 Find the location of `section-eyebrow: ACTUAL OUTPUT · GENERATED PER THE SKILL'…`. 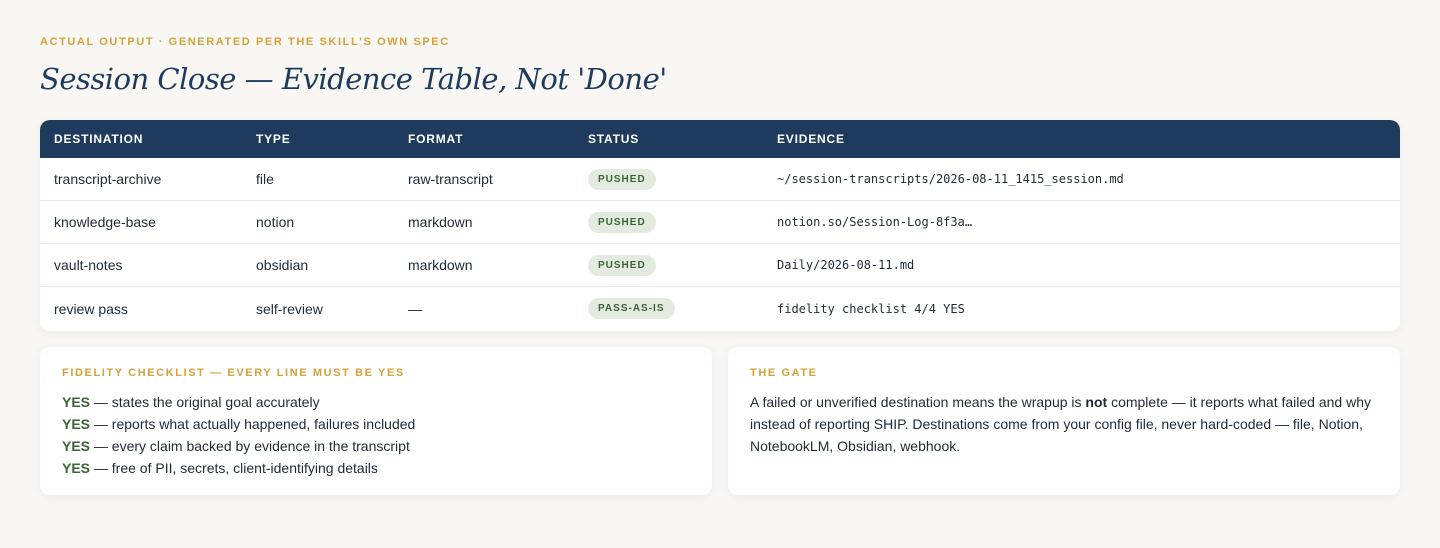

section-eyebrow: ACTUAL OUTPUT · GENERATED PER THE SKILL'… is located at coordinates (245, 42).